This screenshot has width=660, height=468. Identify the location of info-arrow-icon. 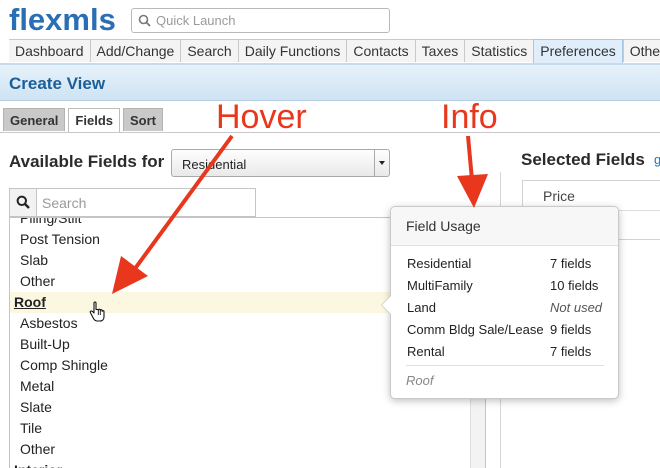
(472, 171).